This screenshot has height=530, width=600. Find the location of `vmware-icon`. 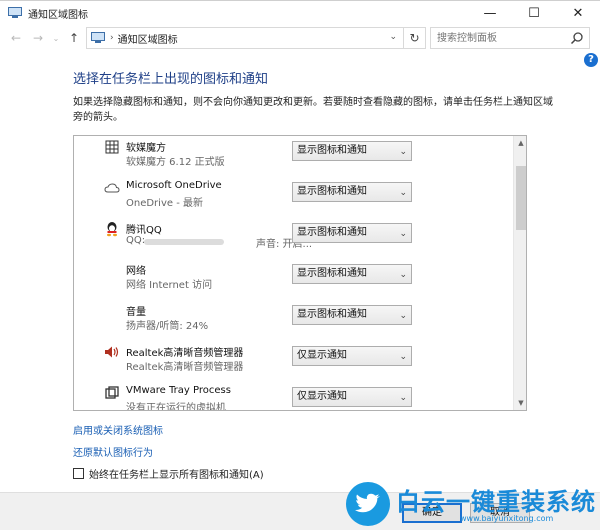

vmware-icon is located at coordinates (112, 393).